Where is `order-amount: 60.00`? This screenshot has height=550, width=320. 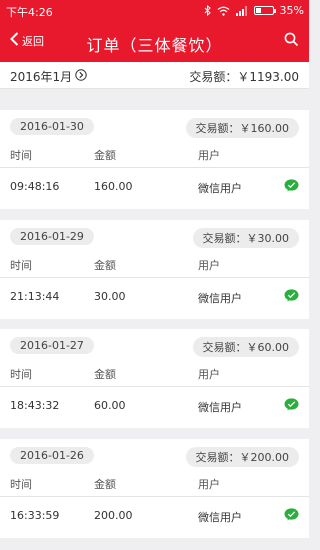
order-amount: 60.00 is located at coordinates (110, 405).